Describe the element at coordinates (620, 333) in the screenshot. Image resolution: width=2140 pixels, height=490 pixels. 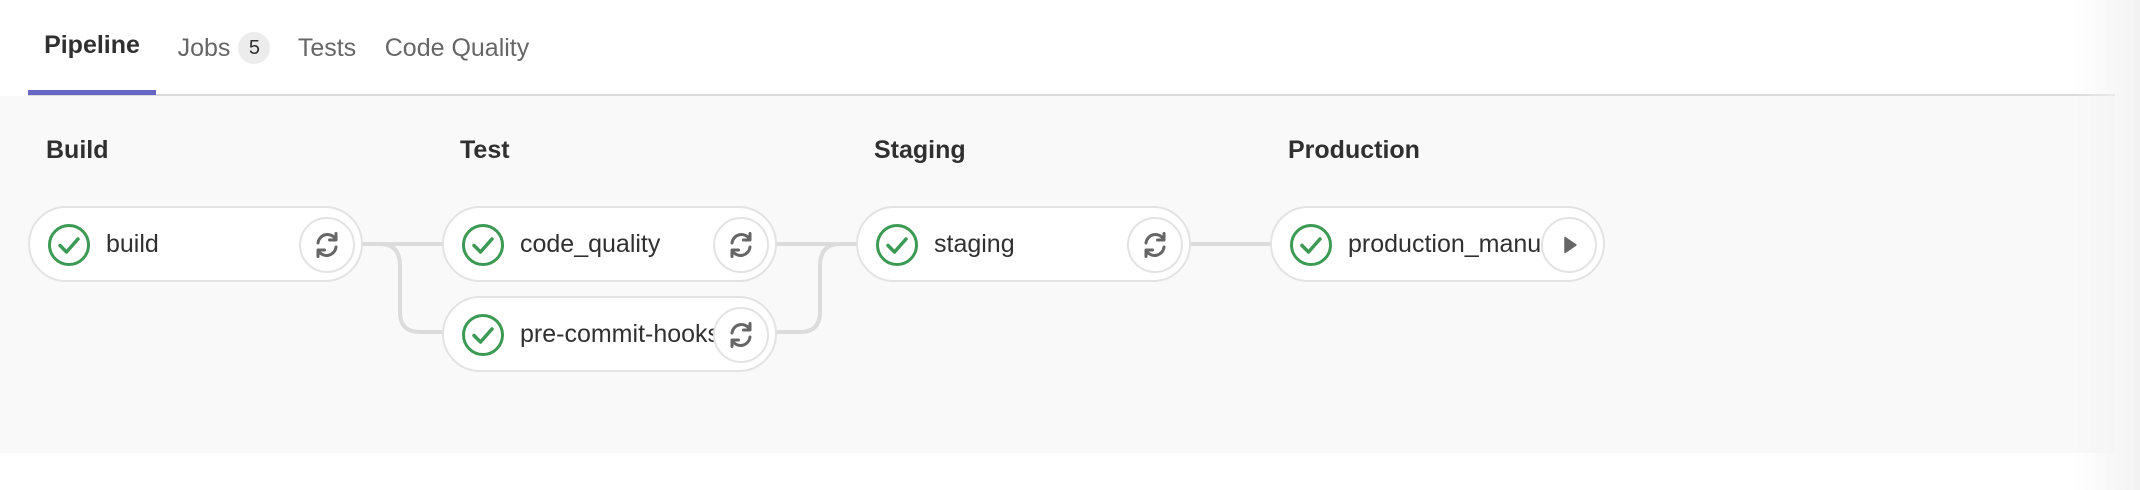
I see `job-name: pre-commit-hooks` at that location.